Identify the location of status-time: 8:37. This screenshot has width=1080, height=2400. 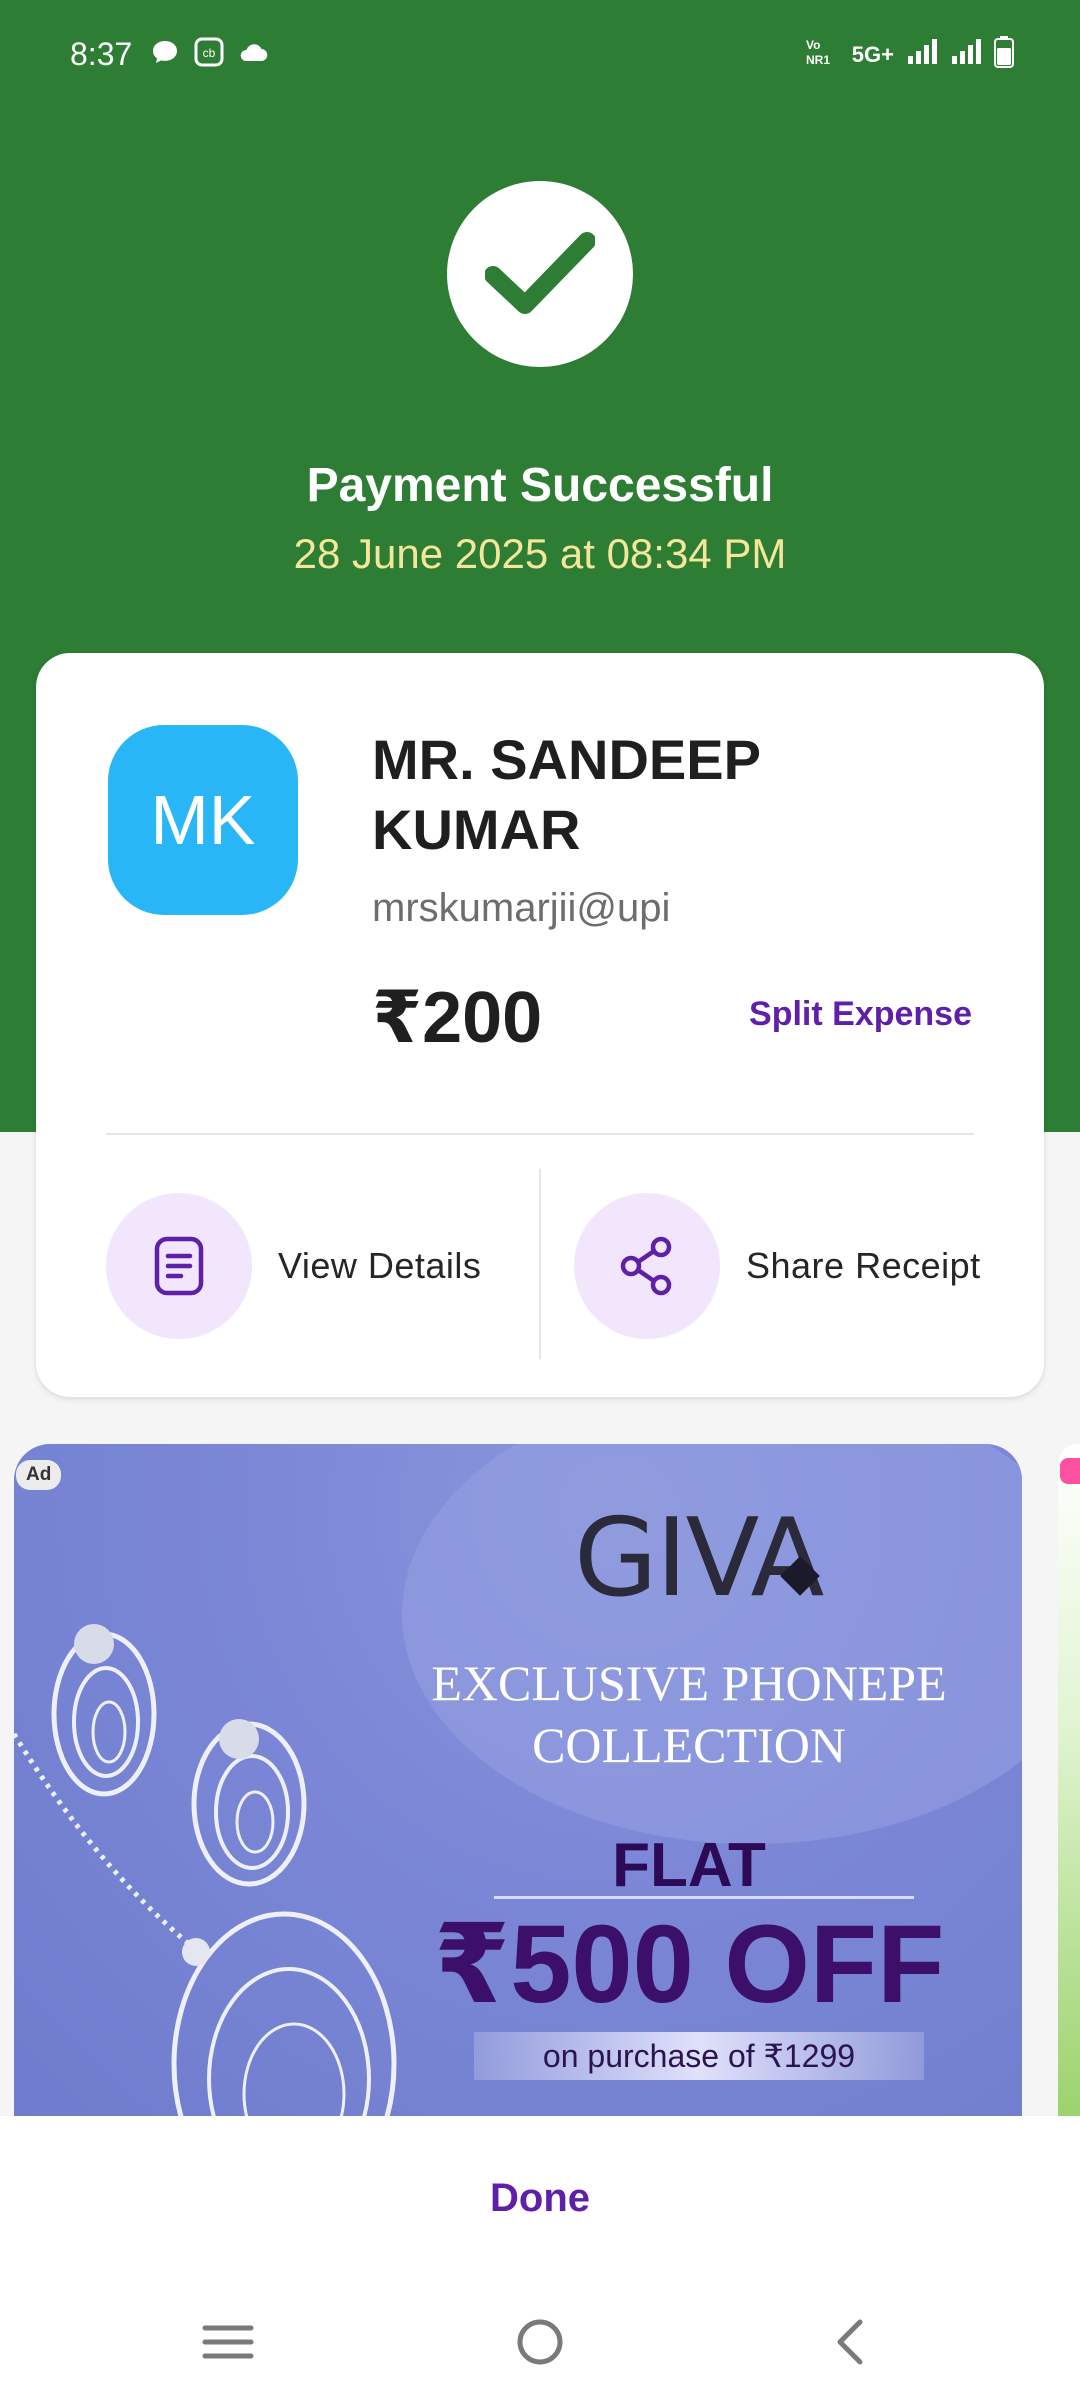
(101, 54).